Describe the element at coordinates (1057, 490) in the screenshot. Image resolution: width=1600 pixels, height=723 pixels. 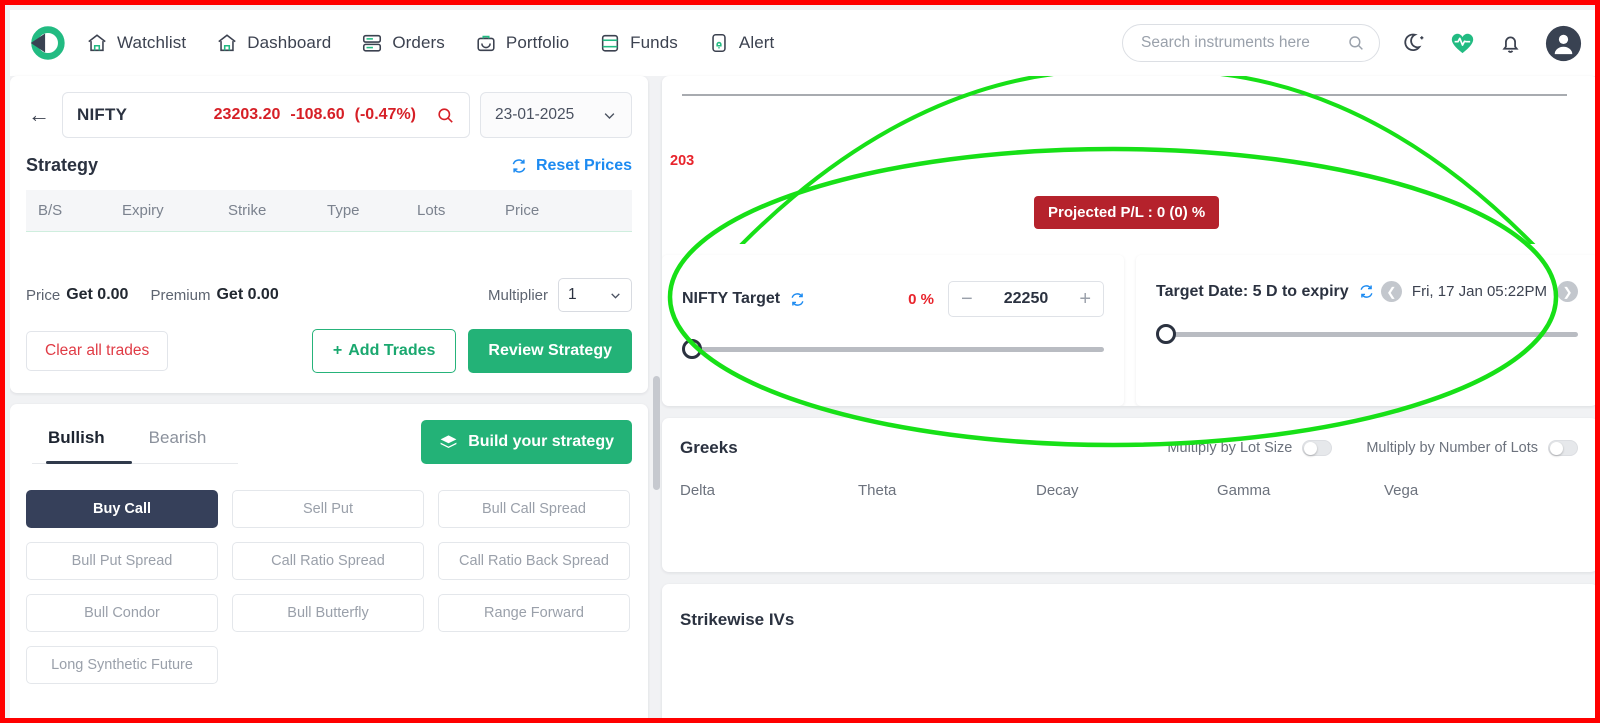
I see `greek-col-decay: Decay` at that location.